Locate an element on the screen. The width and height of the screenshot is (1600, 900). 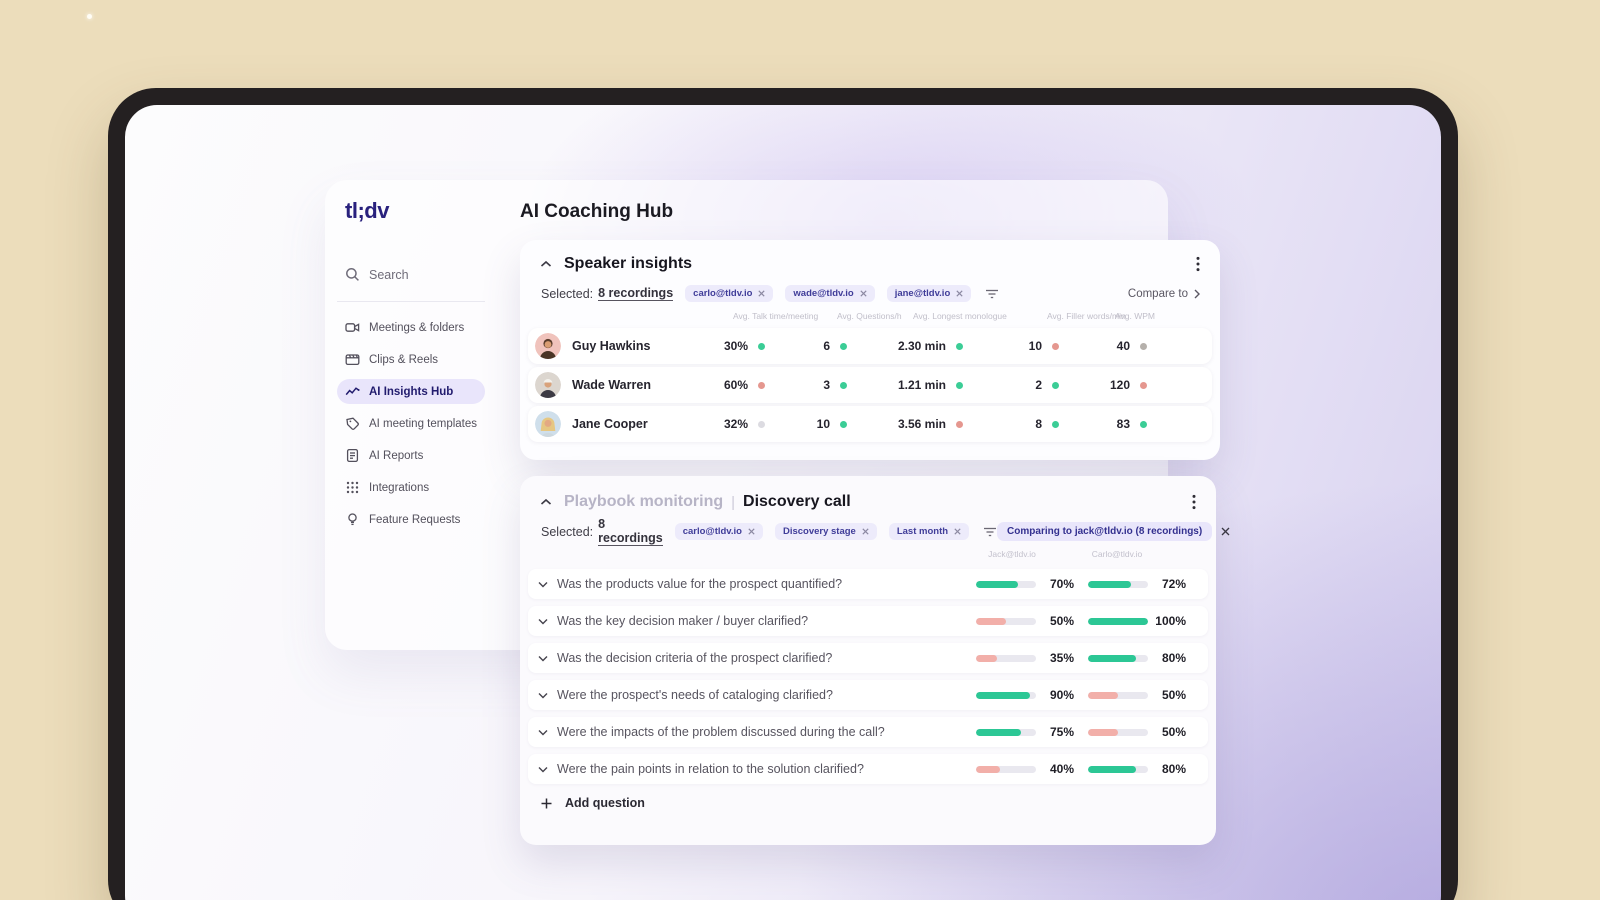
speaker-name: Guy Hawkins is located at coordinates (611, 346).